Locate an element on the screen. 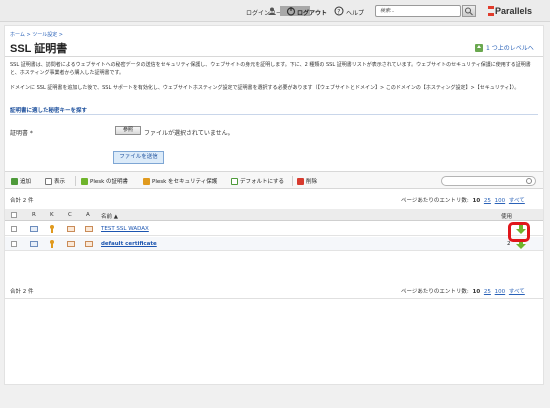 The height and width of the screenshot is (408, 550). show-label: 表示 is located at coordinates (60, 182).